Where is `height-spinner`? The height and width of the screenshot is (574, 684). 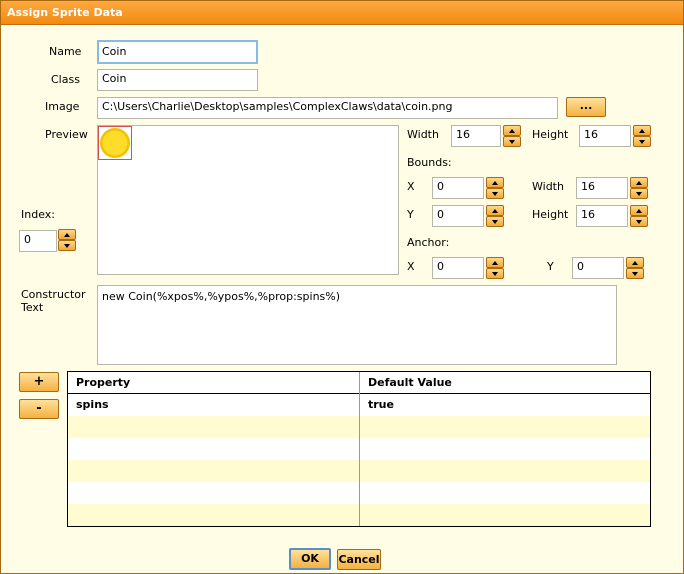 height-spinner is located at coordinates (642, 136).